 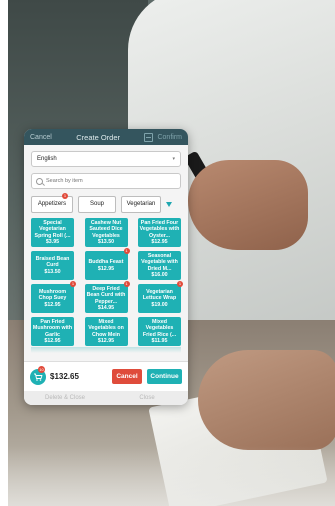 I want to click on order-footer: 10 $132.65 Cancel Continue, so click(x=106, y=376).